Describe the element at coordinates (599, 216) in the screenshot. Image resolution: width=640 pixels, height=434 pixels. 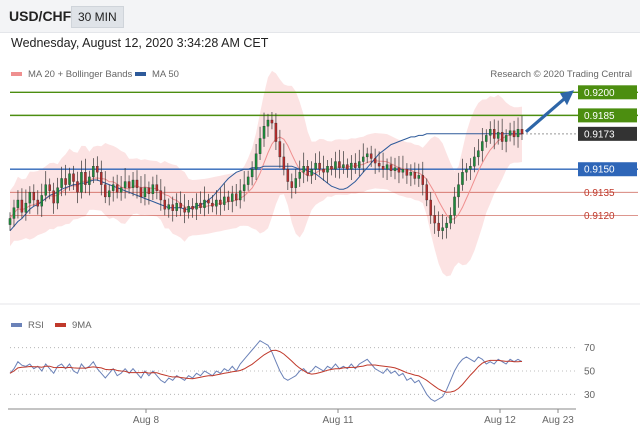
I see `level-label-0.9120: 0.9120` at that location.